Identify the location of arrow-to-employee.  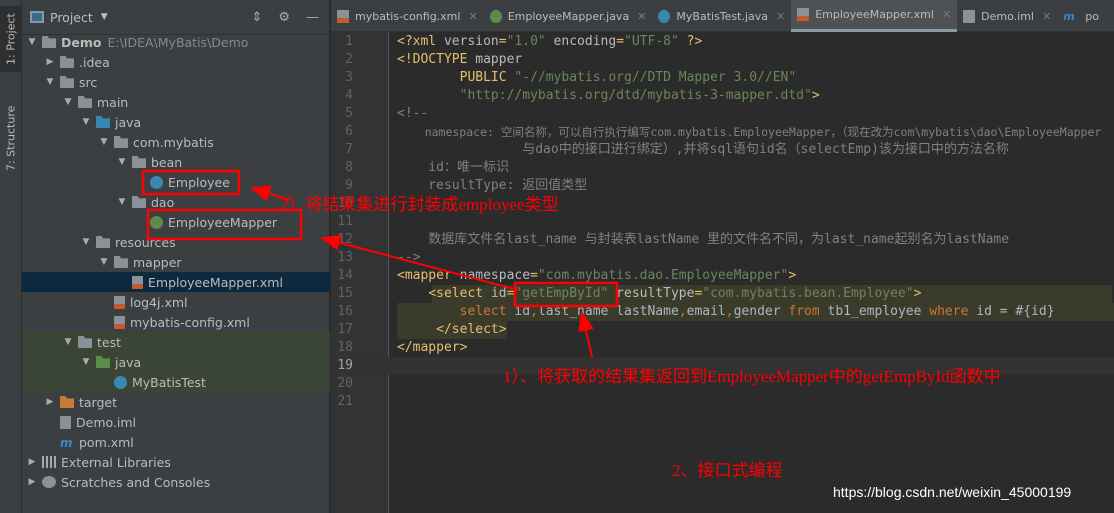
(270, 193).